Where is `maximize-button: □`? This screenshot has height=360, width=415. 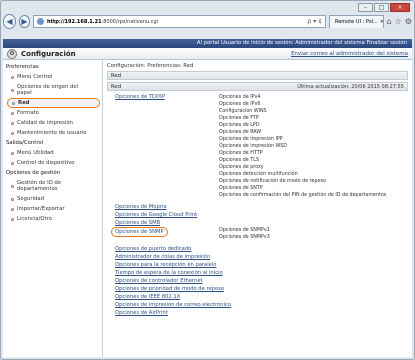
maximize-button: □ is located at coordinates (381, 7).